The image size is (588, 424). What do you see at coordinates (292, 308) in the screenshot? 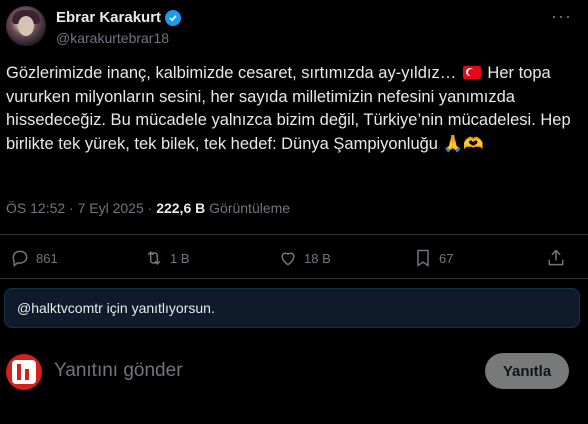
I see `replying-to-banner: @halktvcomtr için yanıtlıyorsun.` at bounding box center [292, 308].